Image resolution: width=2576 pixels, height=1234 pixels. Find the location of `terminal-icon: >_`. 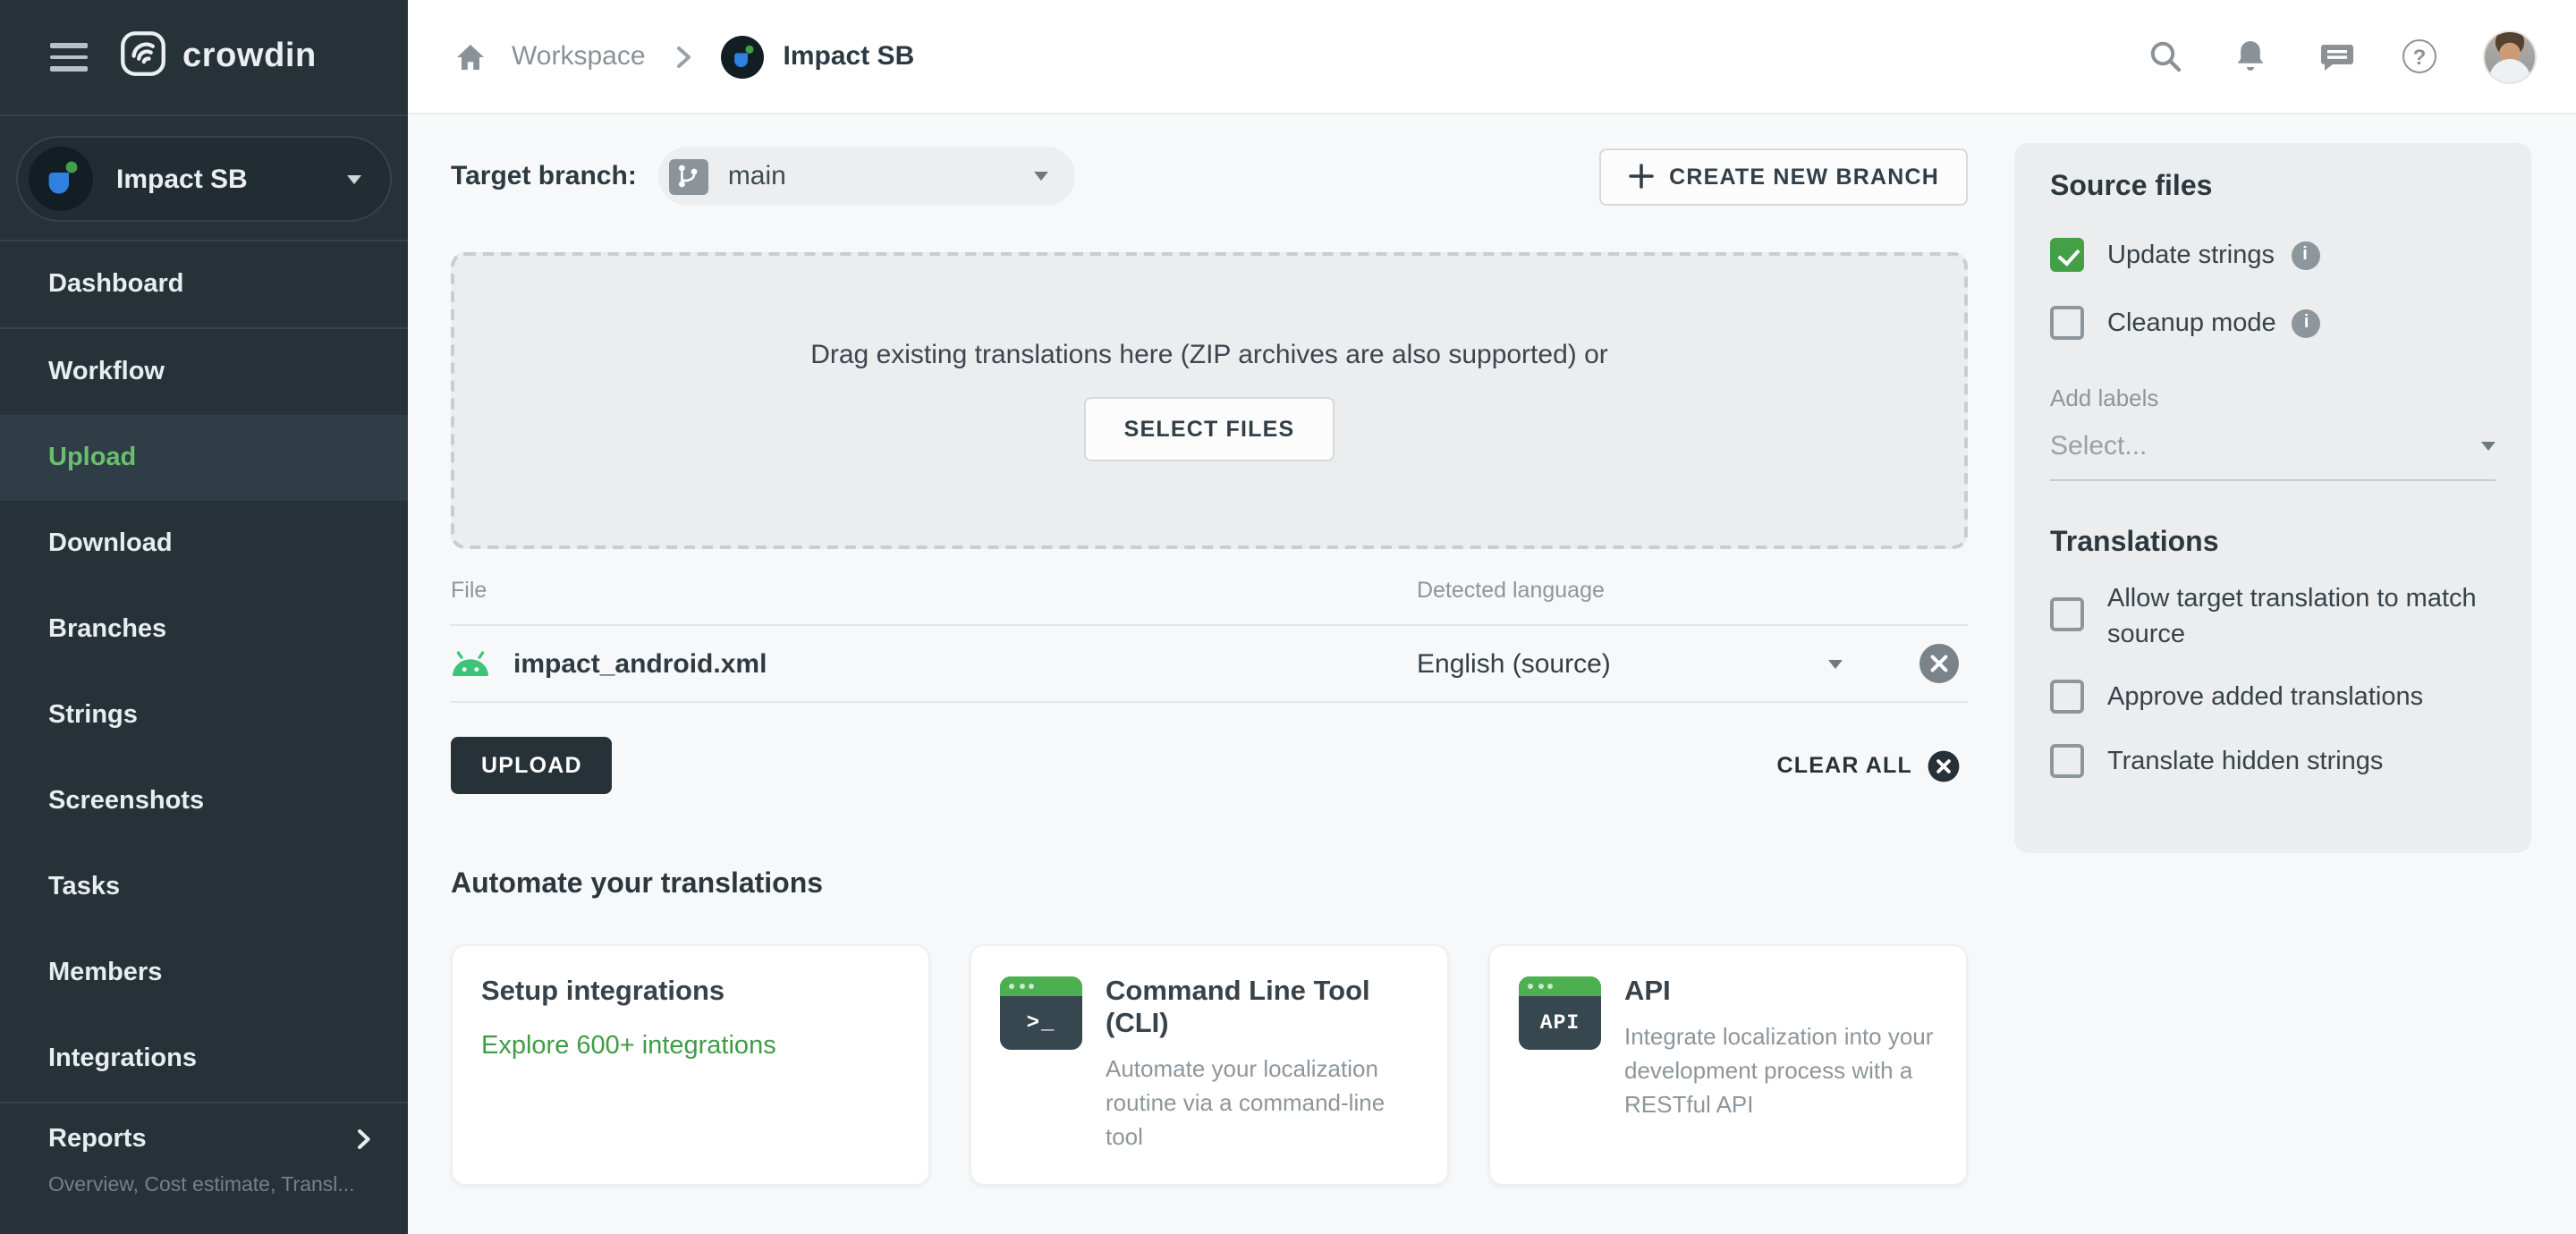

terminal-icon: >_ is located at coordinates (1041, 1013).